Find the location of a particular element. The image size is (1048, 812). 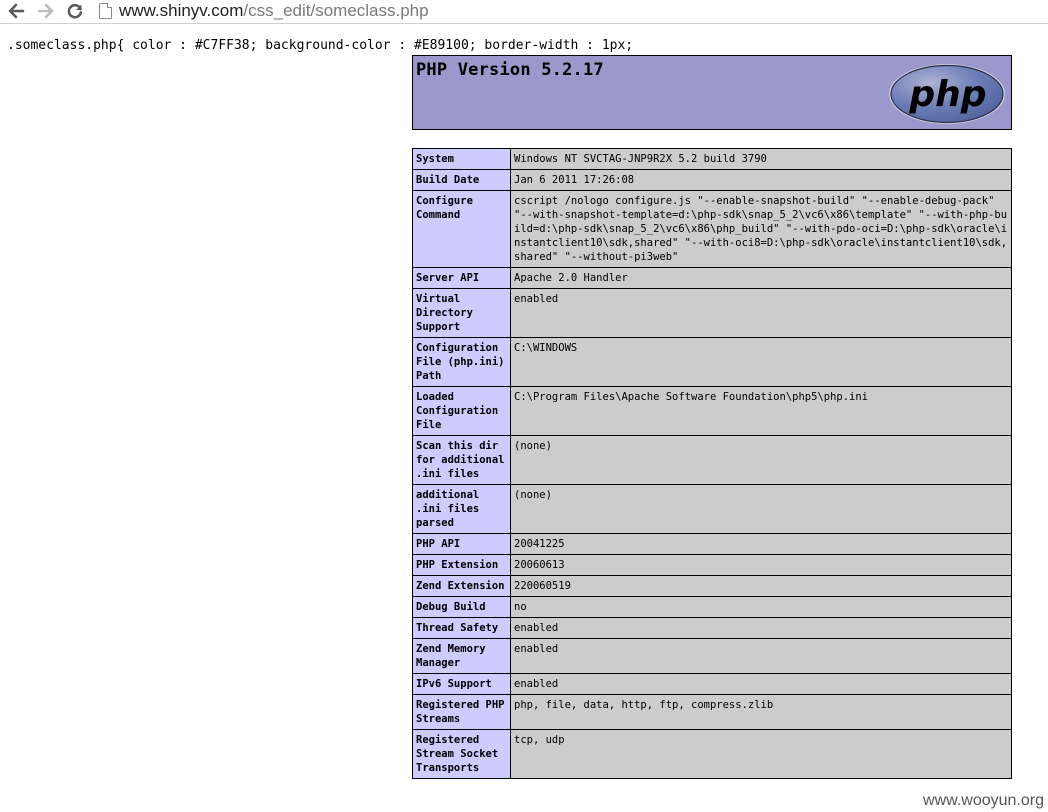

php-logo-text: php is located at coordinates (947, 94).